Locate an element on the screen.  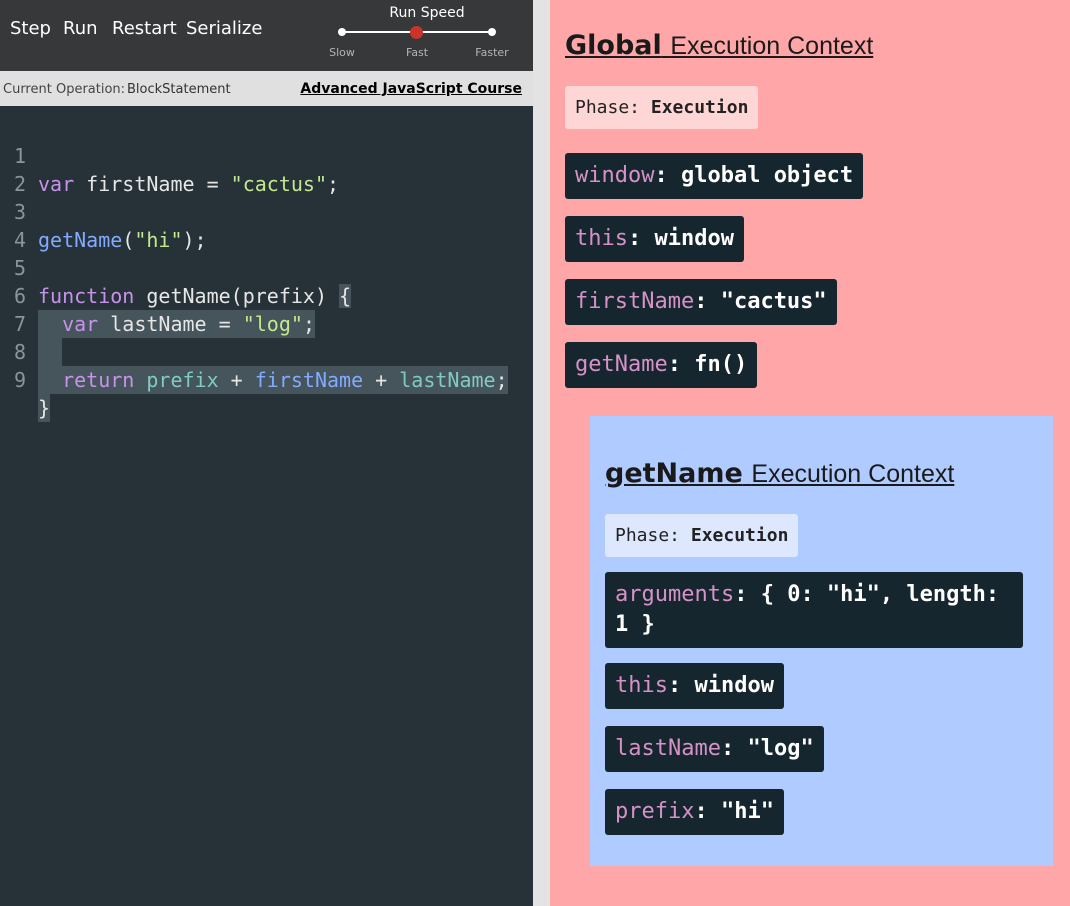
global-context-title: Global Execution Context is located at coordinates (719, 45).